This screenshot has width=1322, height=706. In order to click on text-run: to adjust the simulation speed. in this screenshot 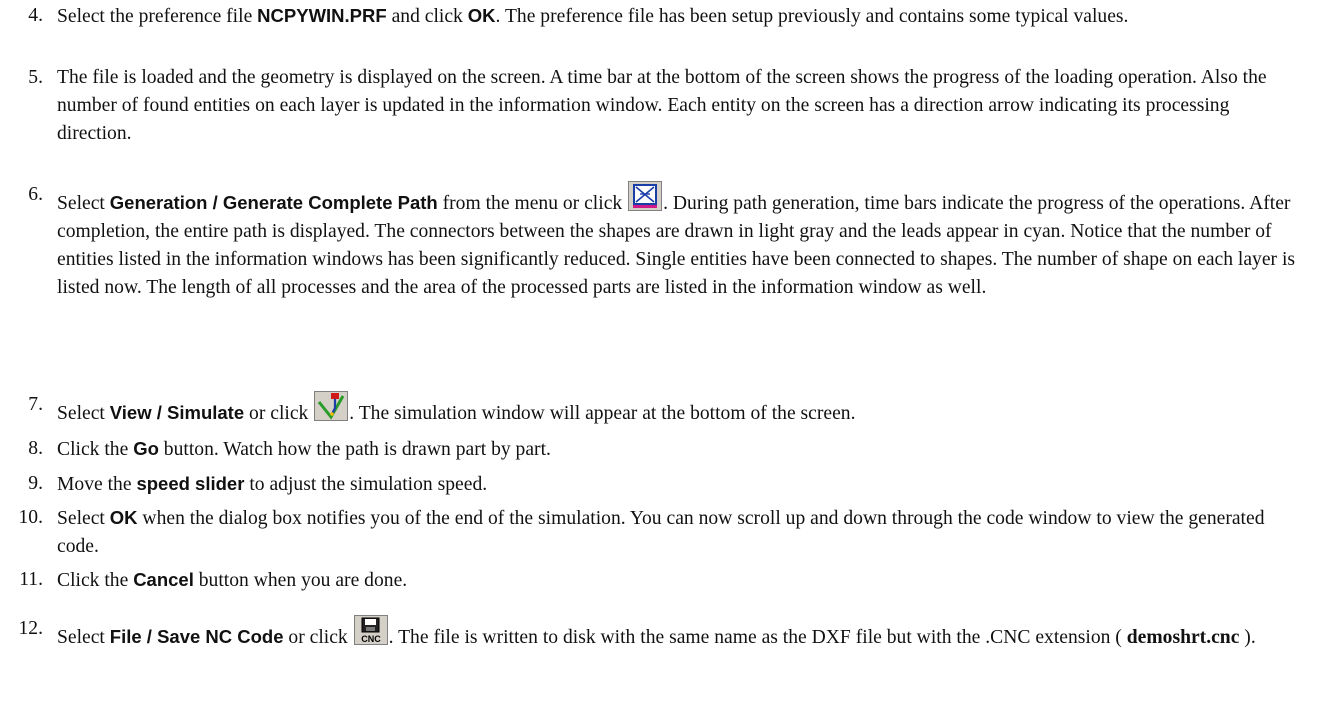, I will do `click(366, 484)`.